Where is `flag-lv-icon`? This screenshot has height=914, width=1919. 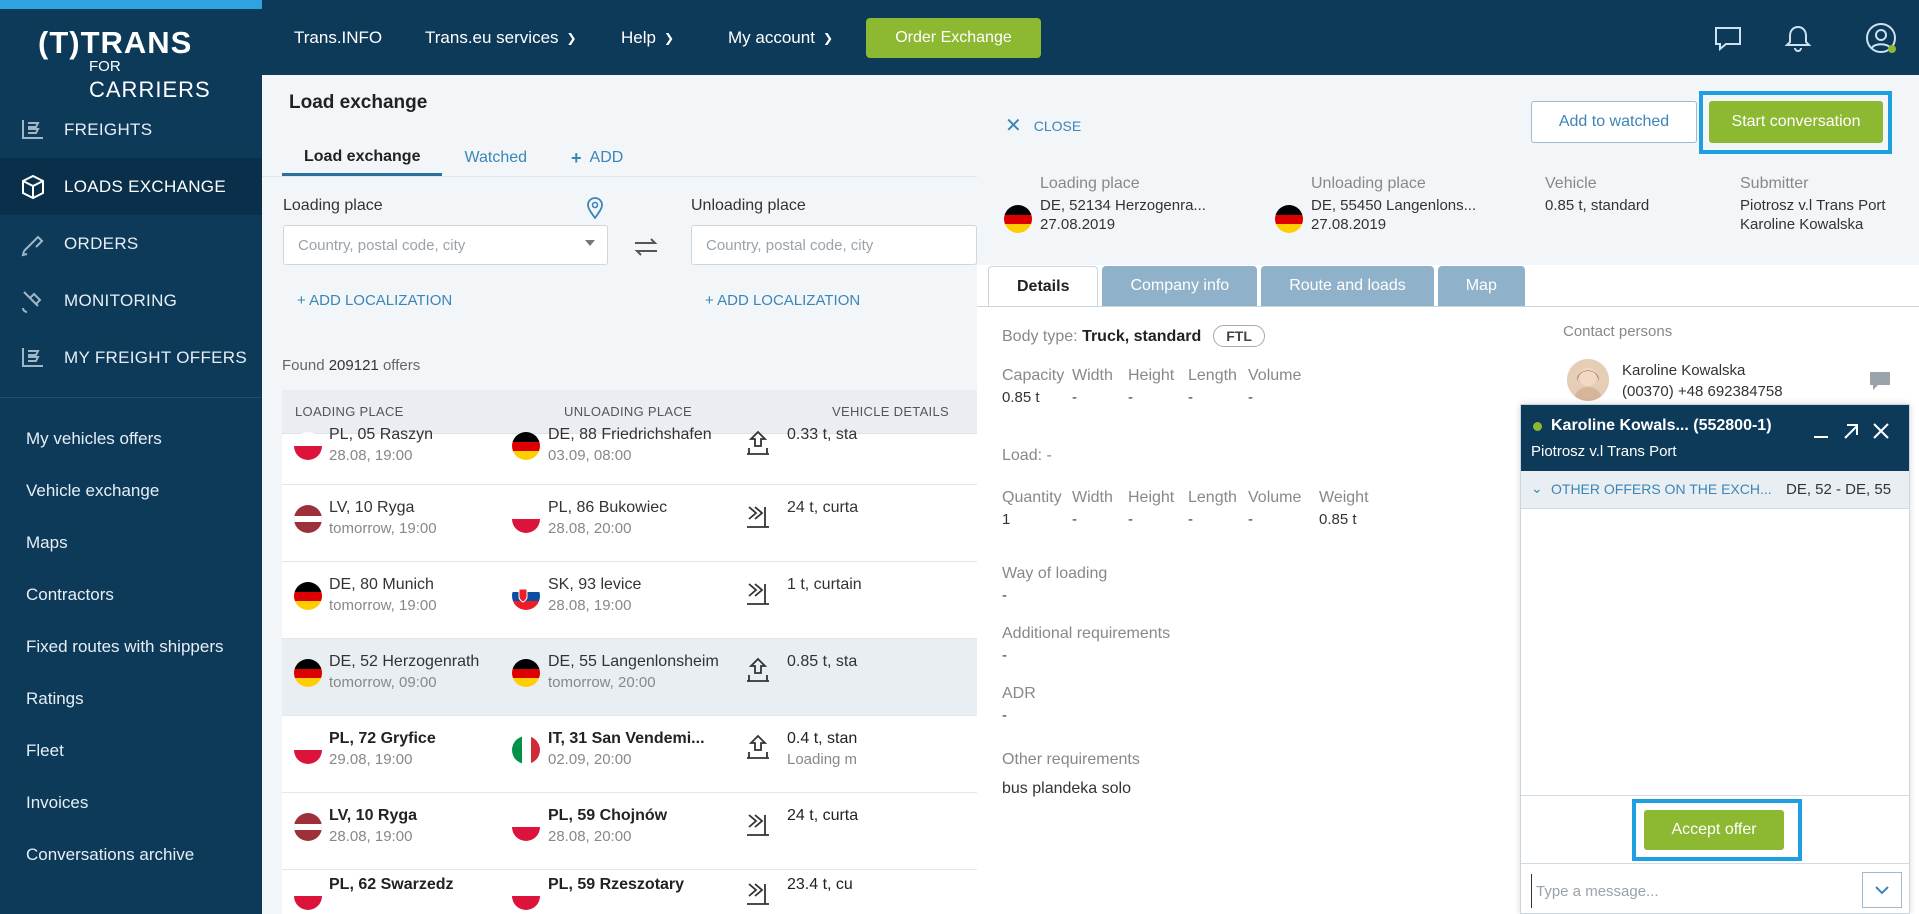
flag-lv-icon is located at coordinates (308, 519).